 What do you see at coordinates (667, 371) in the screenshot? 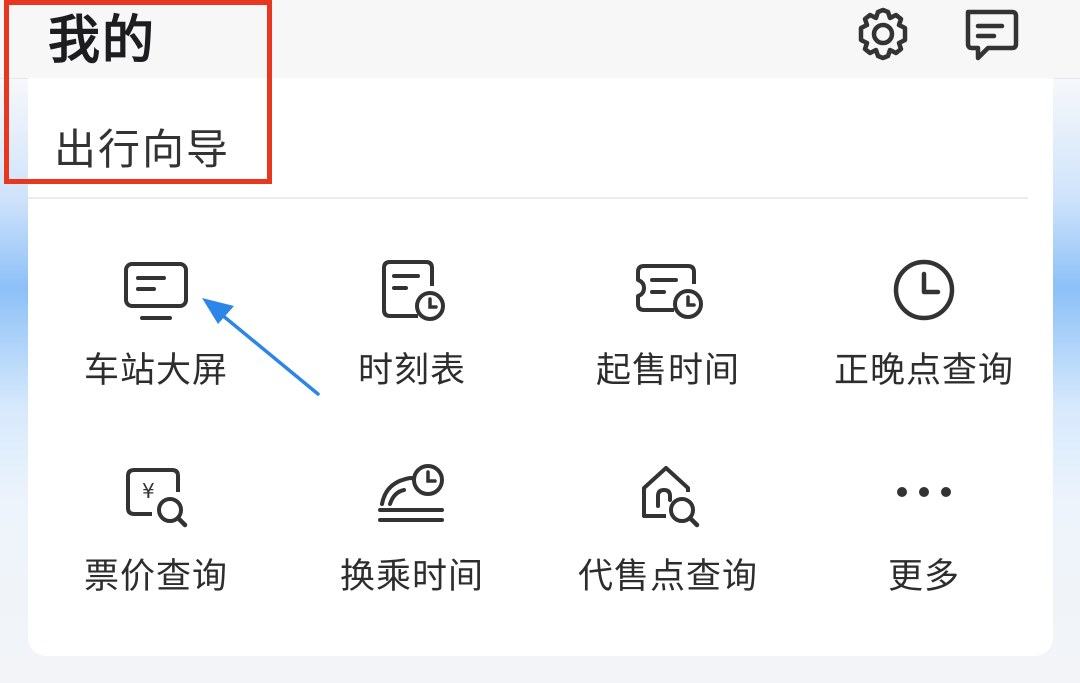
I see `grid-item-label: 起售时间` at bounding box center [667, 371].